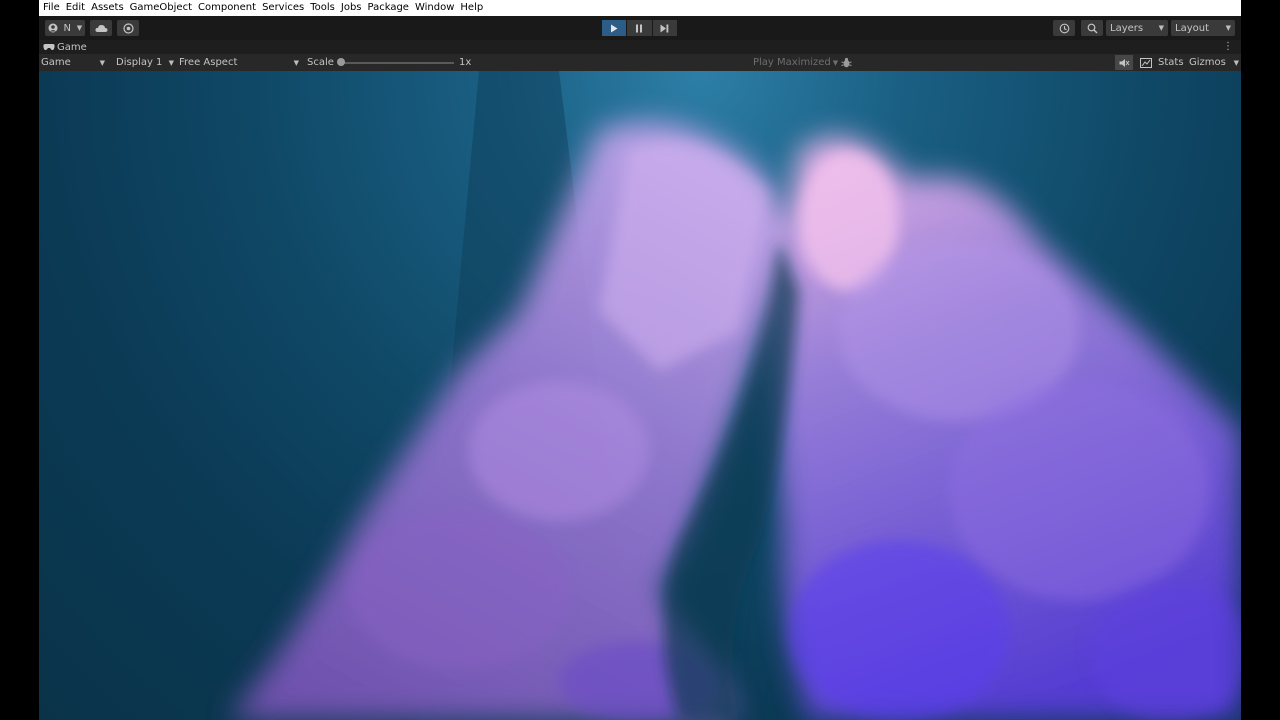 The image size is (1280, 720). What do you see at coordinates (72, 47) in the screenshot?
I see `tab-game-label: Game` at bounding box center [72, 47].